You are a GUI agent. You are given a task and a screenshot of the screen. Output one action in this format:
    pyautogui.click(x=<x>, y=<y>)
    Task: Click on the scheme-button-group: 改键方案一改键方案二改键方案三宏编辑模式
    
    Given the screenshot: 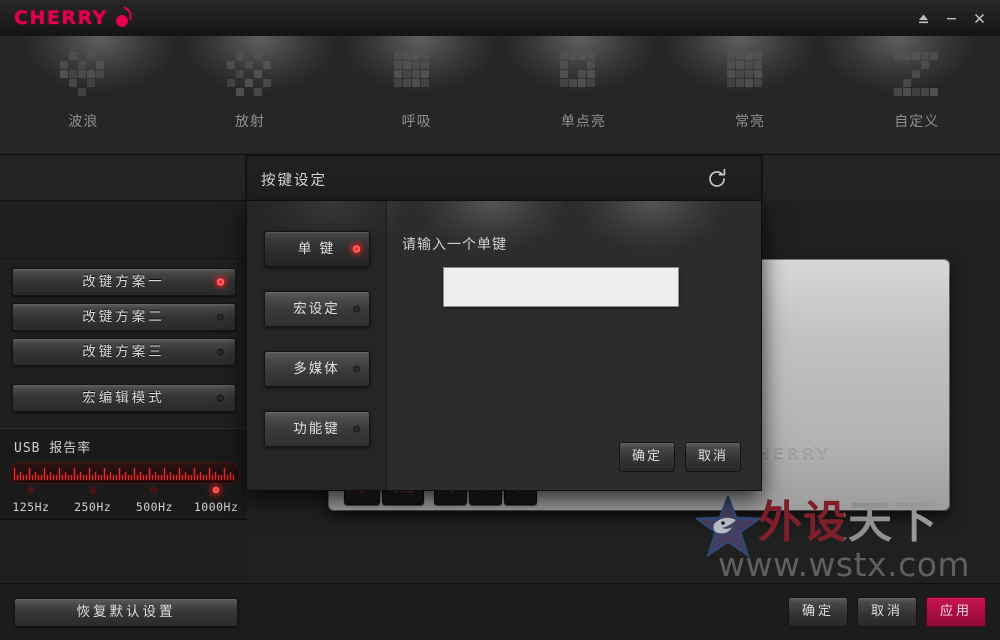 What is the action you would take?
    pyautogui.click(x=123, y=343)
    